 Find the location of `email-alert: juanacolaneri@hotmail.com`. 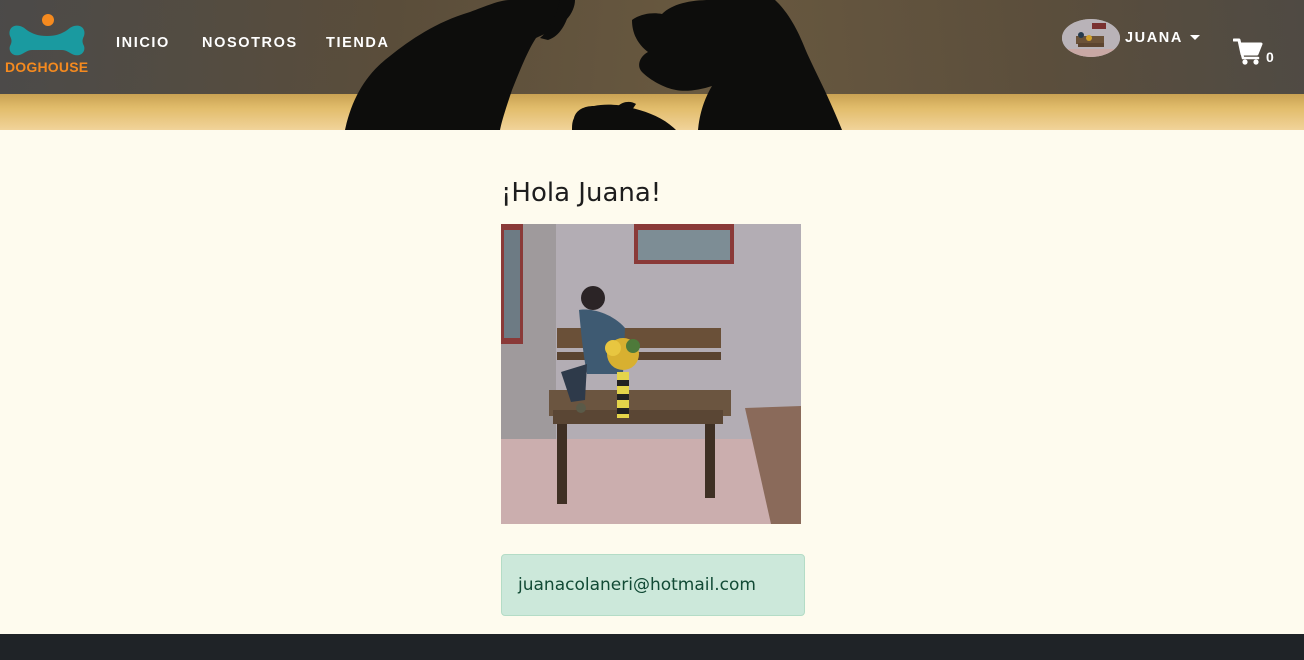

email-alert: juanacolaneri@hotmail.com is located at coordinates (653, 585).